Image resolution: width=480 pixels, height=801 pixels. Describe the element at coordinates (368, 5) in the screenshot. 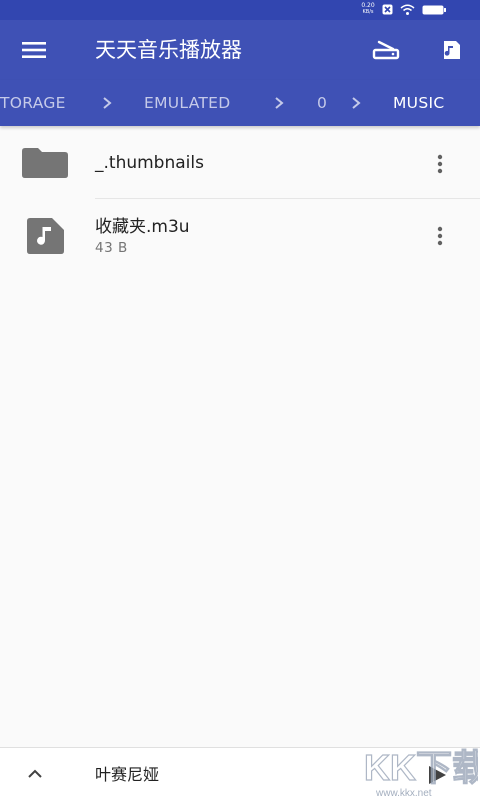

I see `network-speed-value: 0.20` at that location.